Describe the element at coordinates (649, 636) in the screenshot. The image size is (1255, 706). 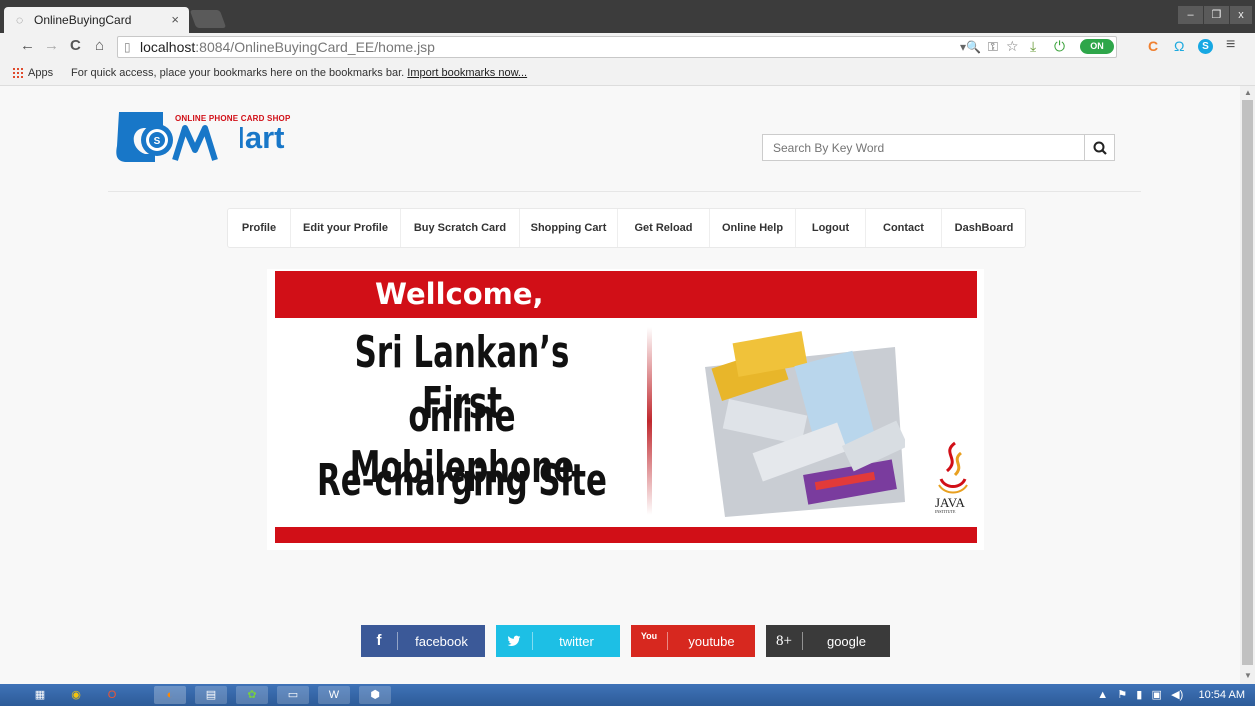
I see `youtube-icon: You` at that location.